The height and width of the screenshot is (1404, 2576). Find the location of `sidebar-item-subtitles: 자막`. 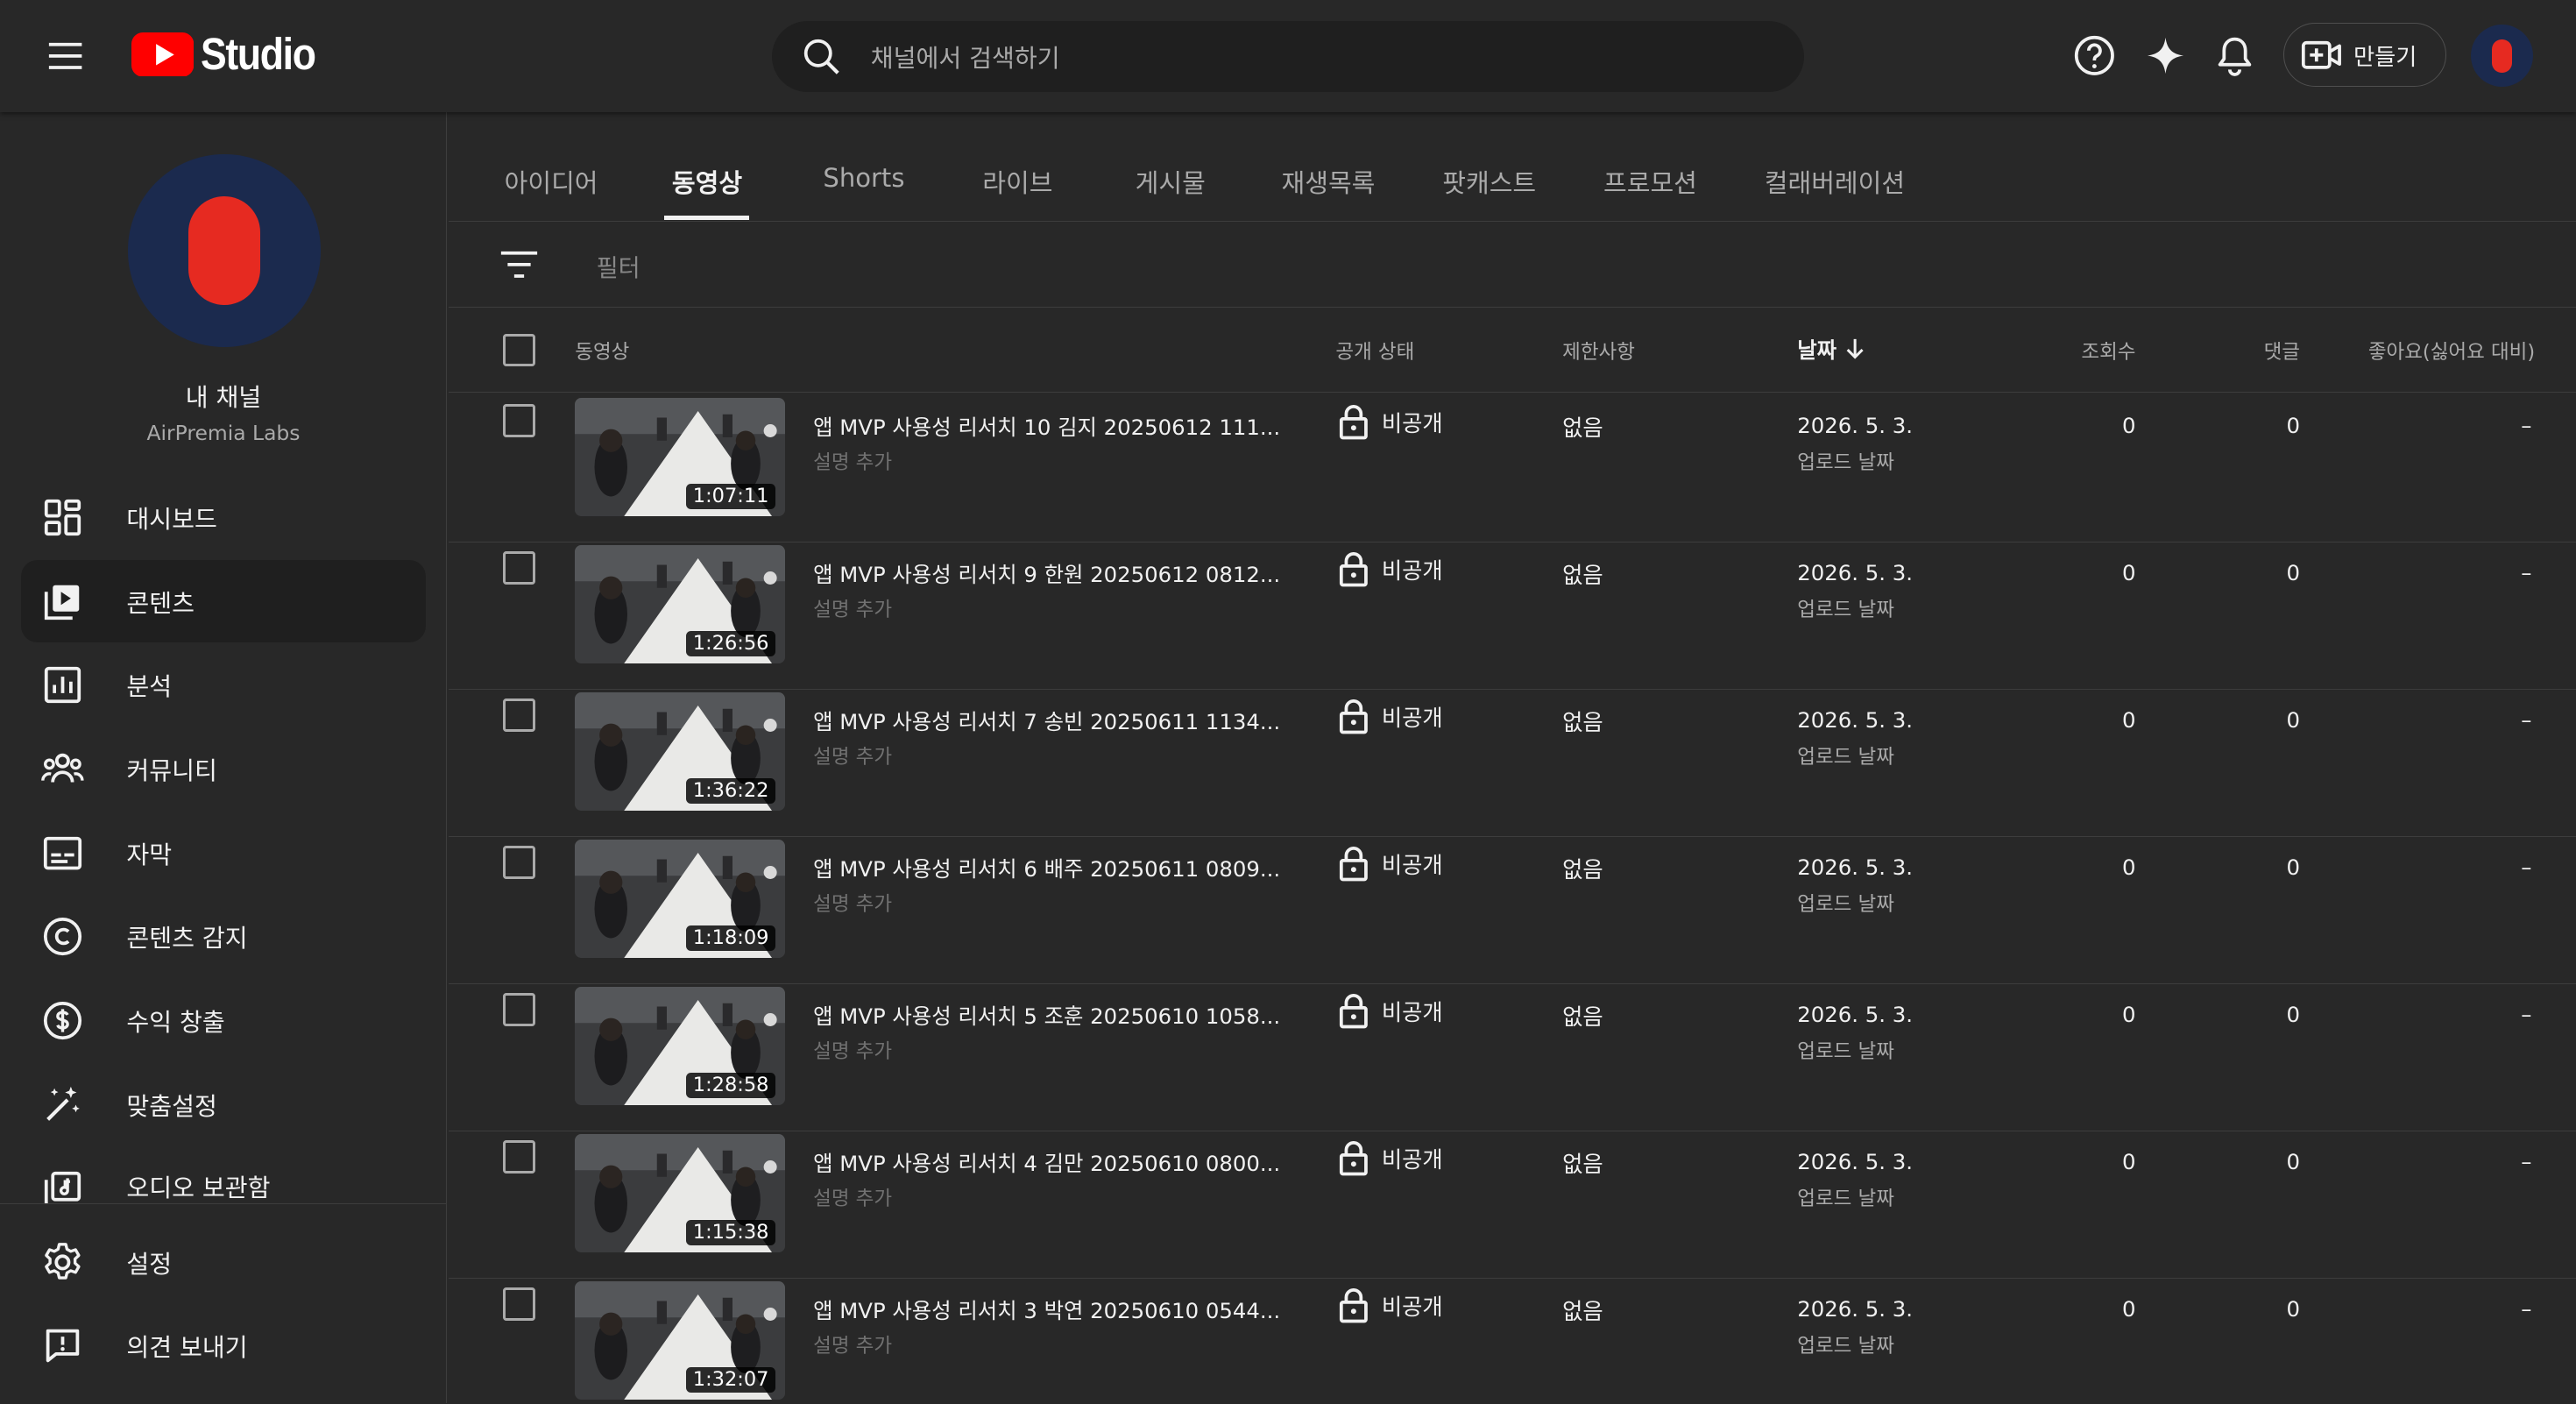

sidebar-item-subtitles: 자막 is located at coordinates (223, 853).